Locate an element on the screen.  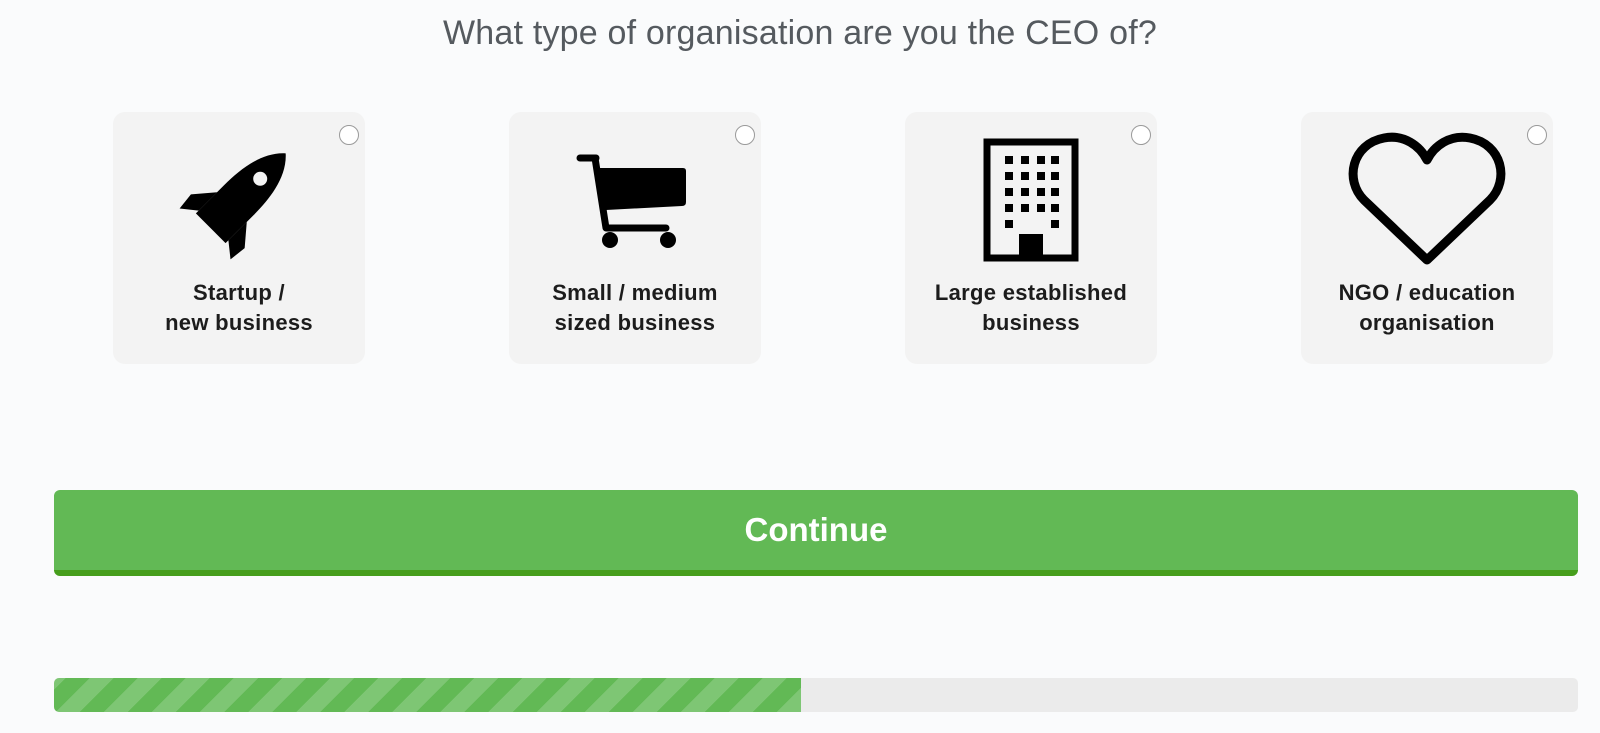
office-building-icon is located at coordinates (1031, 200).